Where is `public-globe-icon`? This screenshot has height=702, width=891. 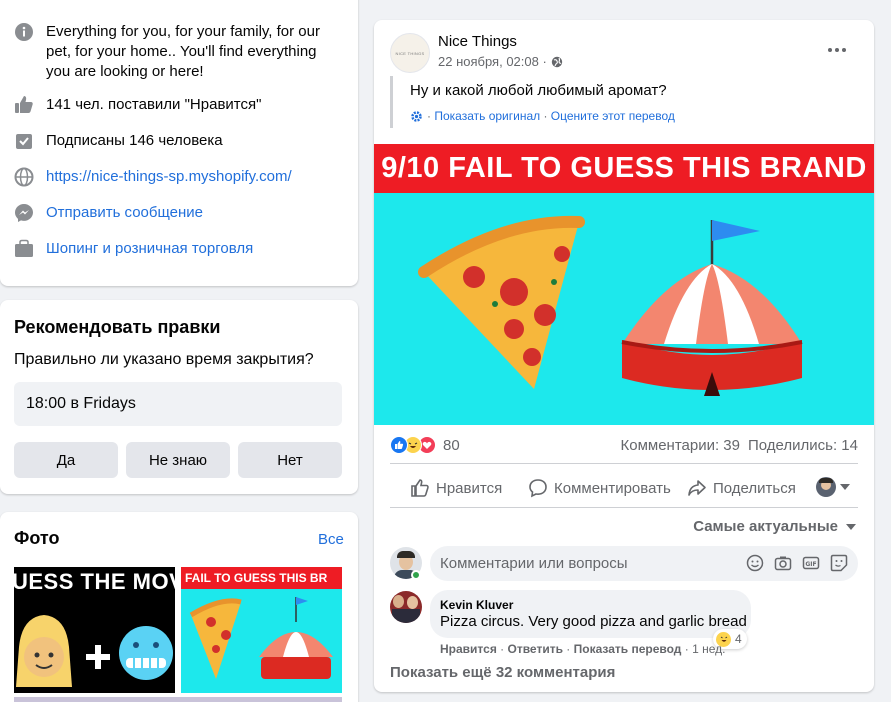
public-globe-icon is located at coordinates (557, 62).